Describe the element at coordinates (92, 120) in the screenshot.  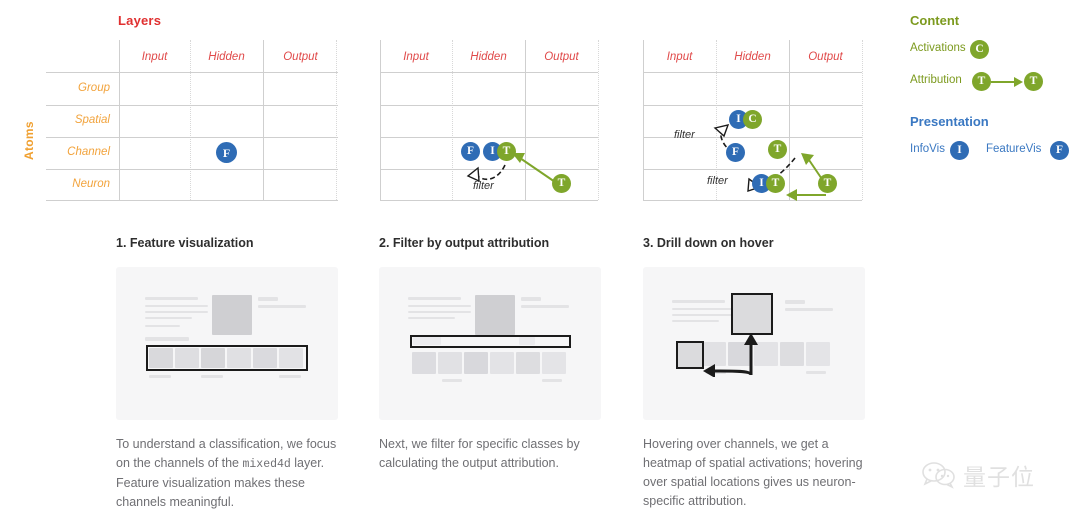
I see `matrix-row-head-spatial: Spatial` at that location.